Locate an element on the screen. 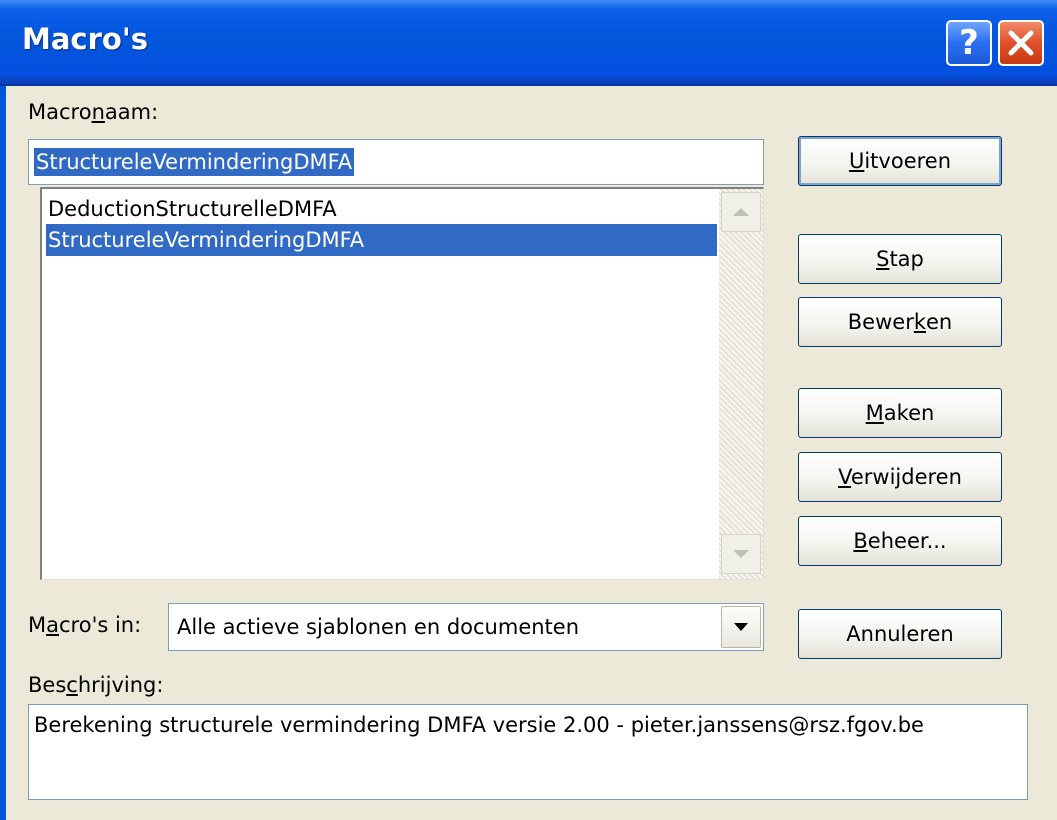 The width and height of the screenshot is (1057, 820). list-scrollbar is located at coordinates (741, 384).